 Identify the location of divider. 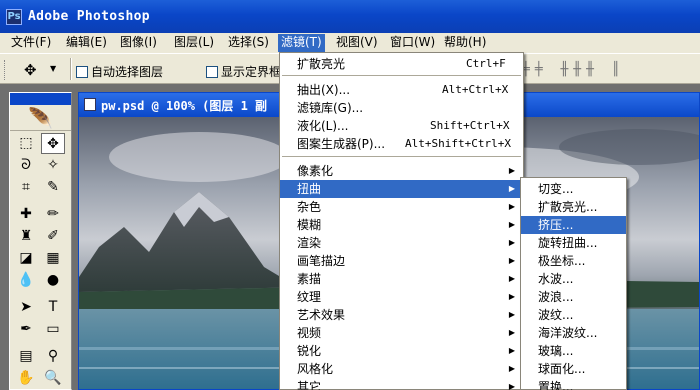
(71, 69).